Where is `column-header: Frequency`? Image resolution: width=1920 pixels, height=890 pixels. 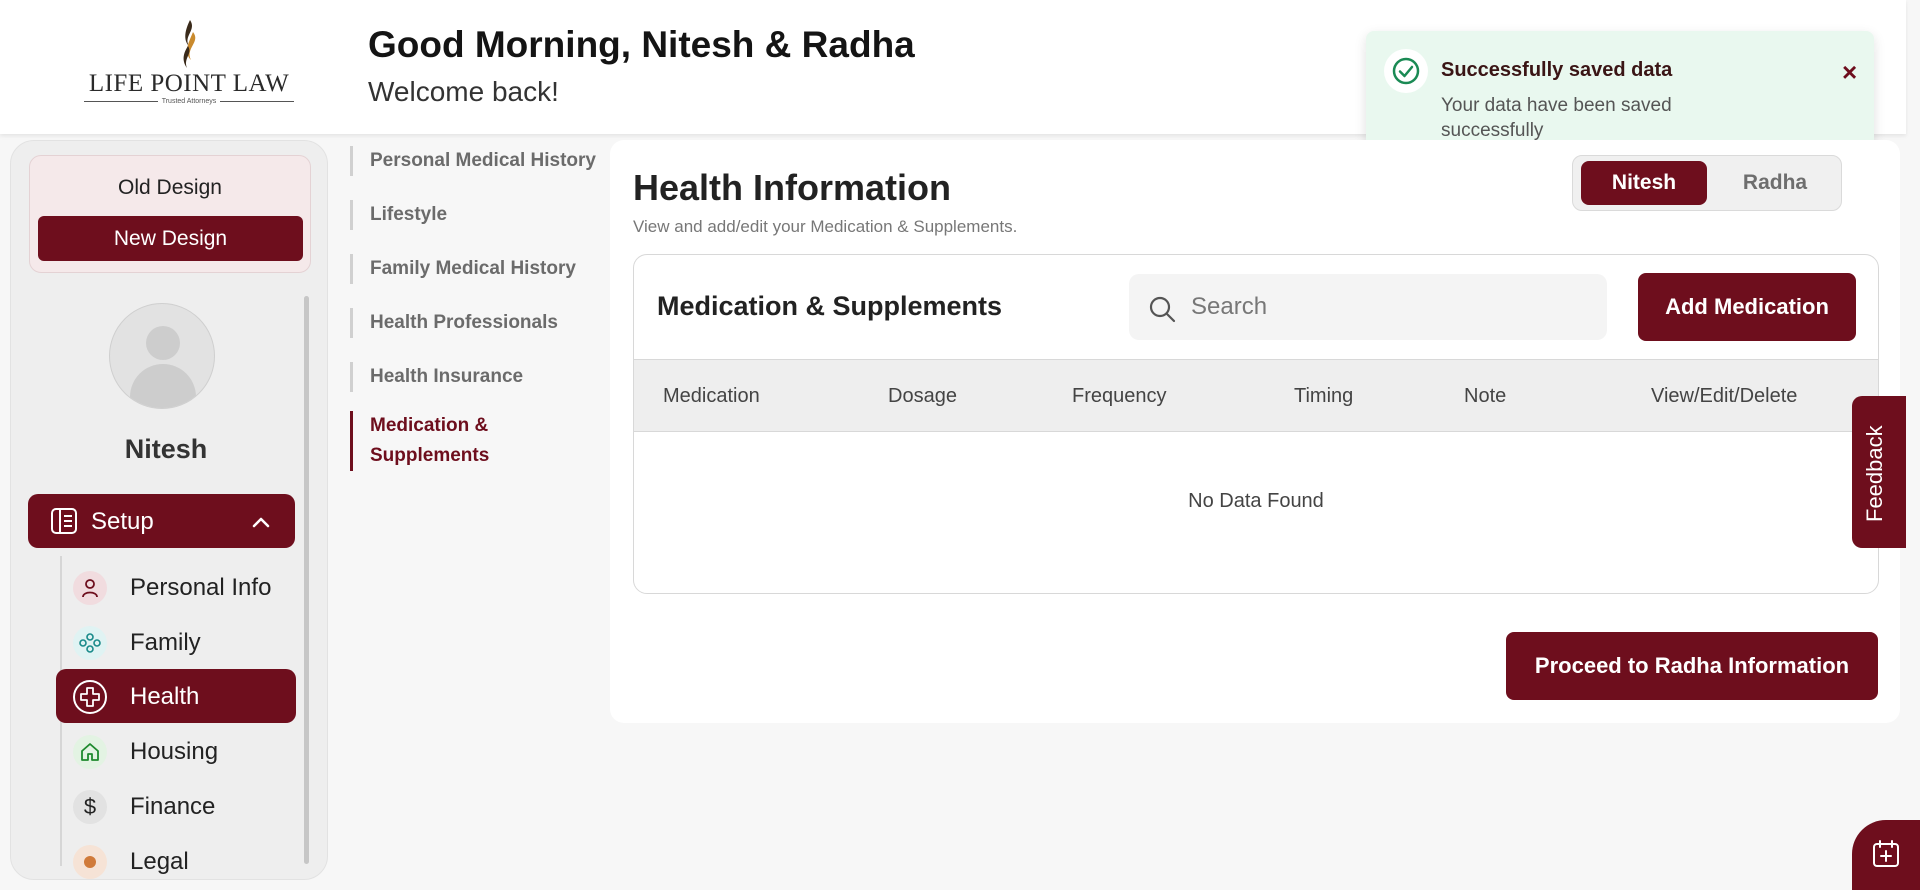
column-header: Frequency is located at coordinates (1119, 396).